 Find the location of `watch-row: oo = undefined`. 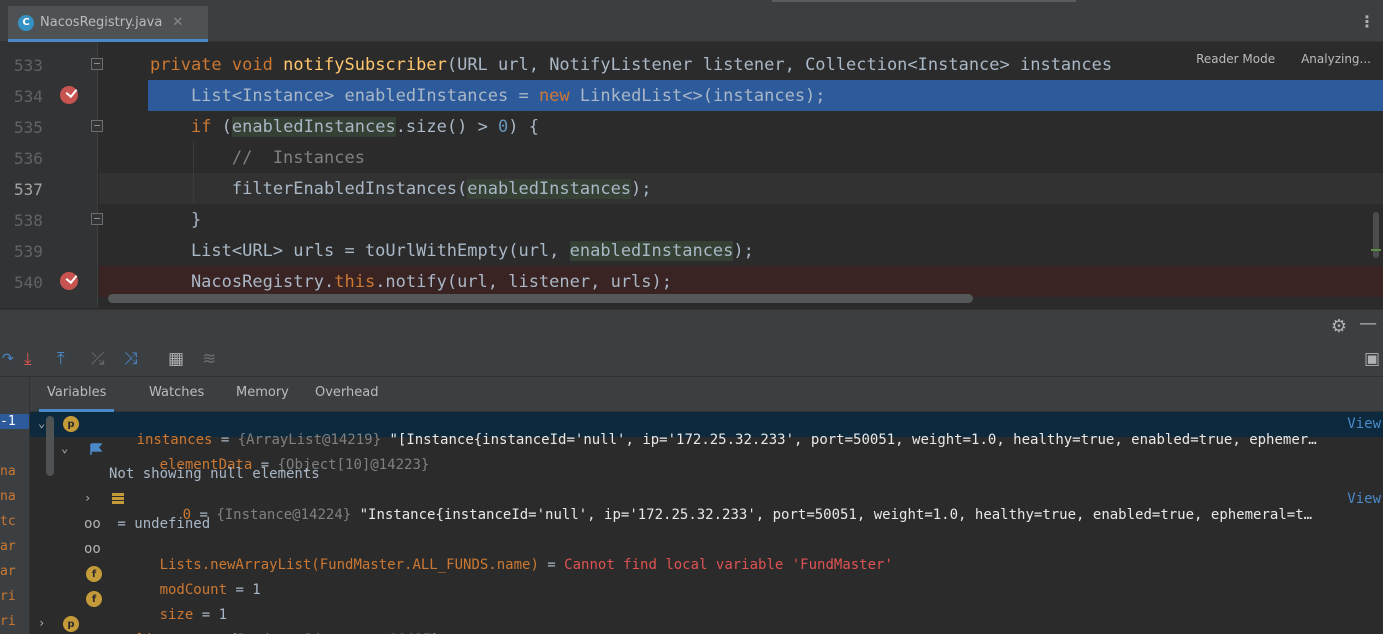

watch-row: oo = undefined is located at coordinates (706, 524).